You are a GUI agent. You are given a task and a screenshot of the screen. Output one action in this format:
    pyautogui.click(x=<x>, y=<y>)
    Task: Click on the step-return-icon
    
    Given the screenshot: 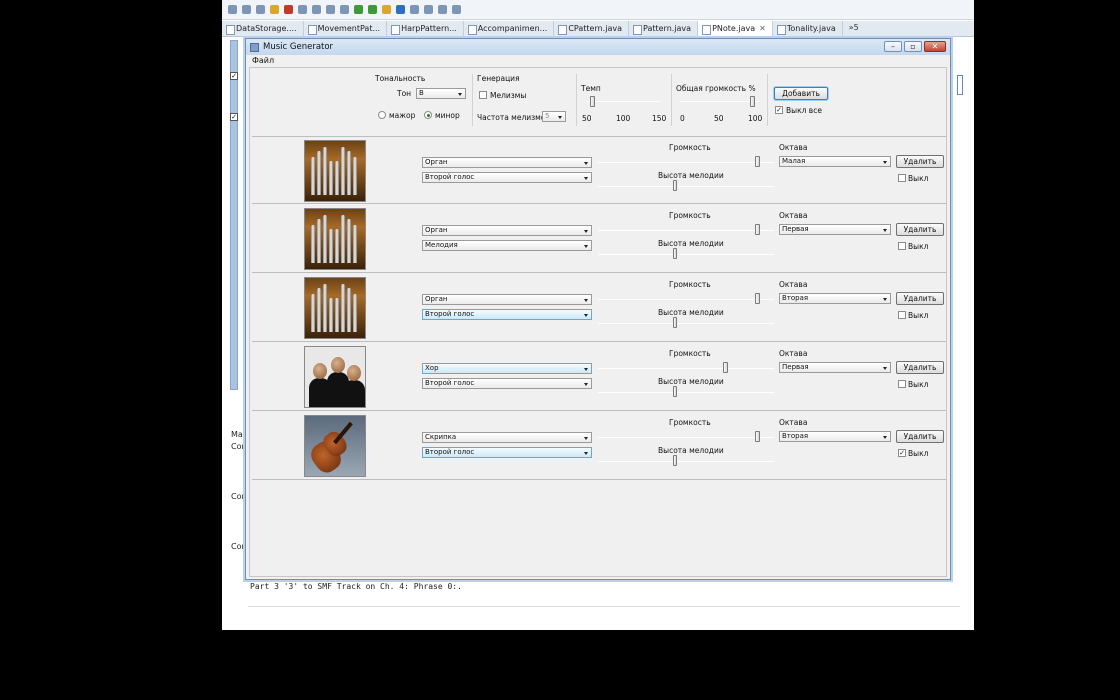 What is the action you would take?
    pyautogui.click(x=330, y=9)
    